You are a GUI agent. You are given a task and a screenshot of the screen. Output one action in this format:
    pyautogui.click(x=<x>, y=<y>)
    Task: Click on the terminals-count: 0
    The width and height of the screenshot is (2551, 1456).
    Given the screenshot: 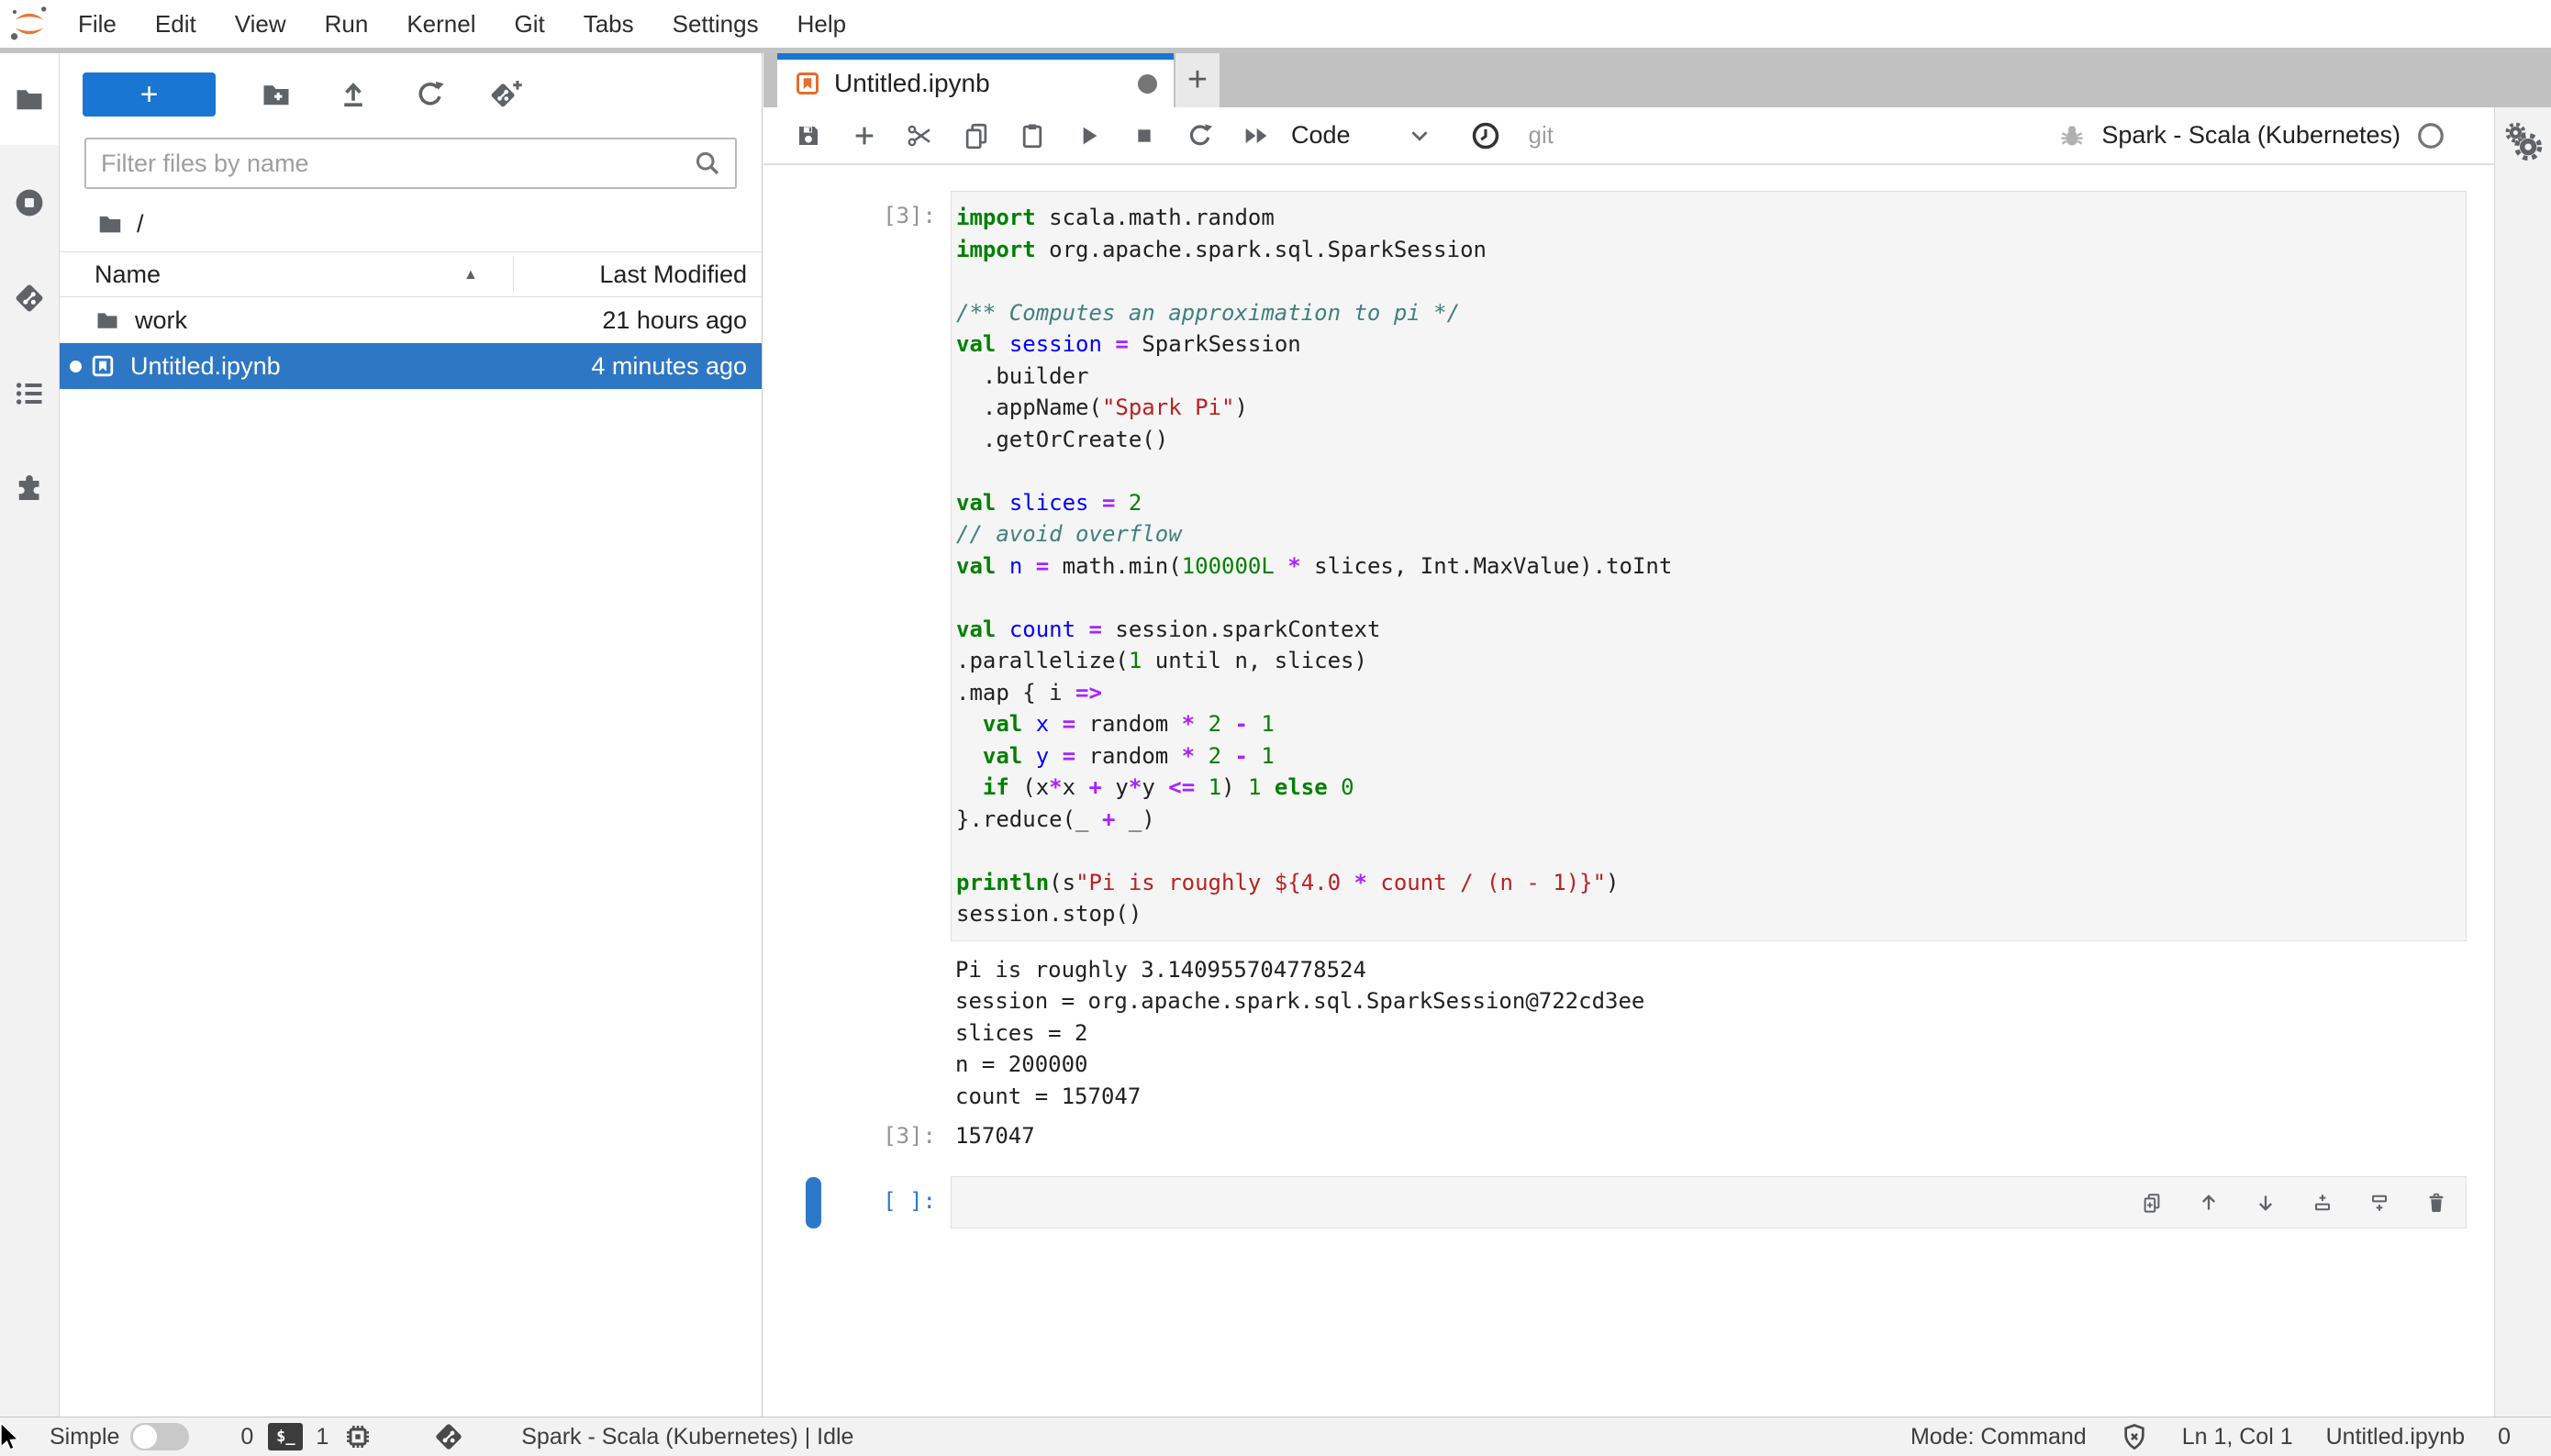 What is the action you would take?
    pyautogui.click(x=247, y=1437)
    